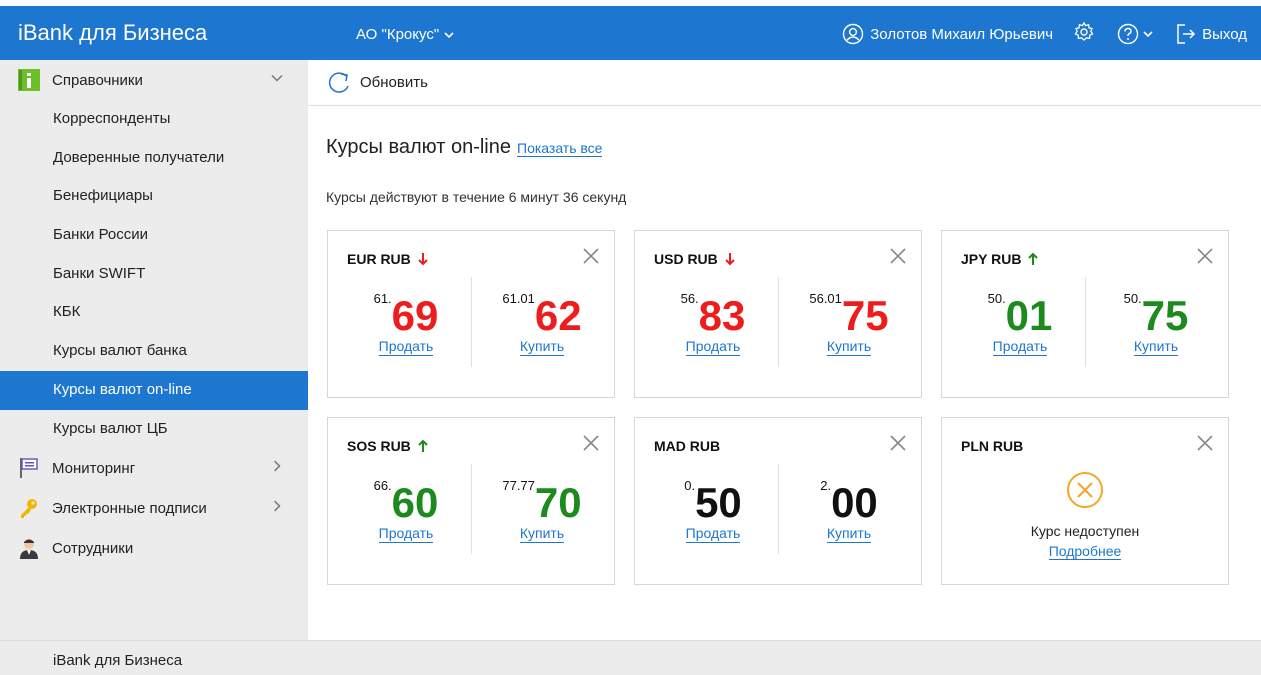 Image resolution: width=1261 pixels, height=675 pixels. Describe the element at coordinates (784, 83) in the screenshot. I see `toolbar: Обновить` at that location.